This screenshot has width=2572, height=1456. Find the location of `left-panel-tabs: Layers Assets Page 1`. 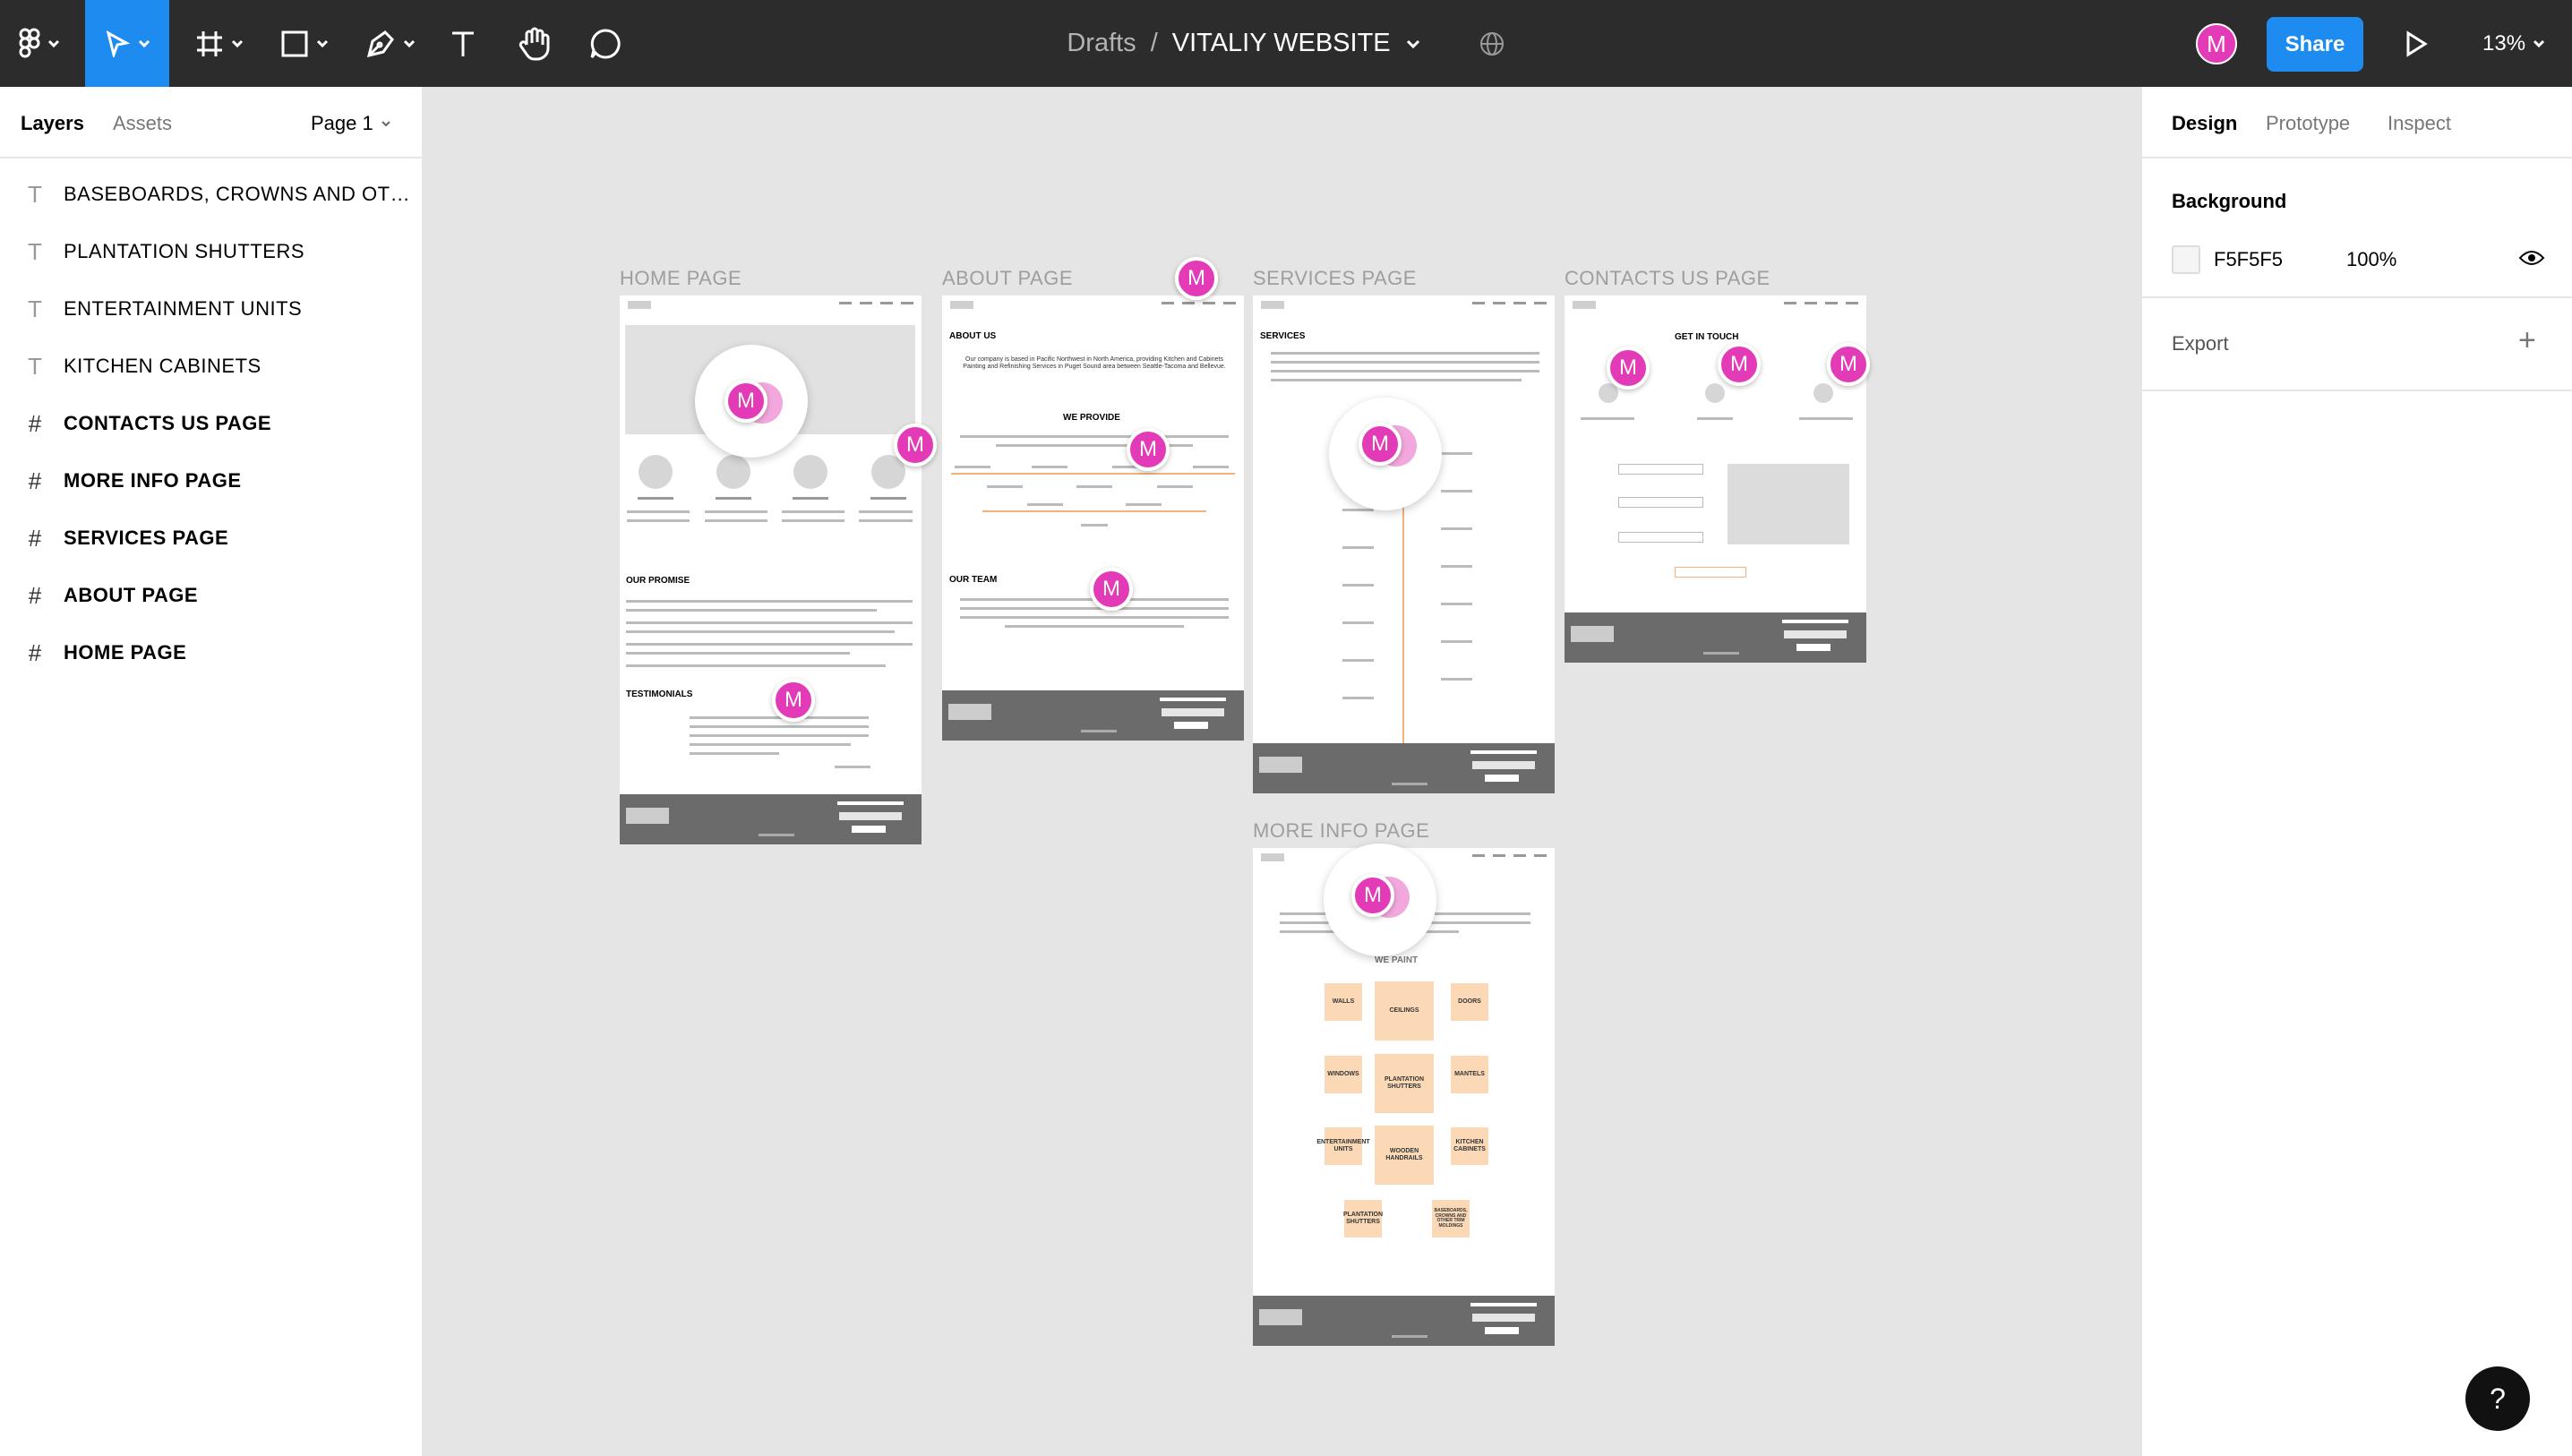

left-panel-tabs: Layers Assets Page 1 is located at coordinates (211, 122).